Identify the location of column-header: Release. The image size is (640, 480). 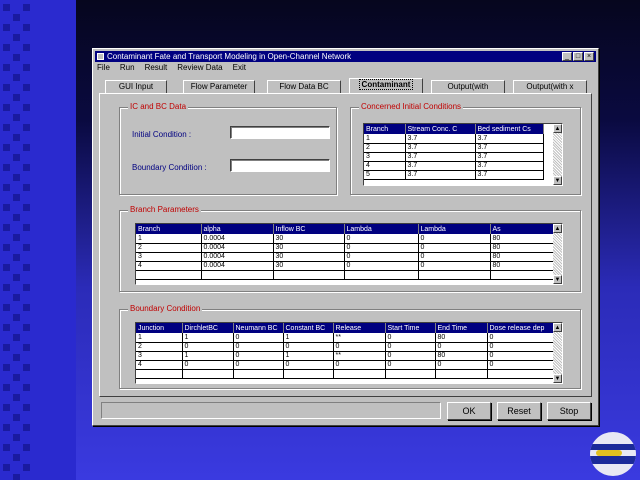
(359, 328).